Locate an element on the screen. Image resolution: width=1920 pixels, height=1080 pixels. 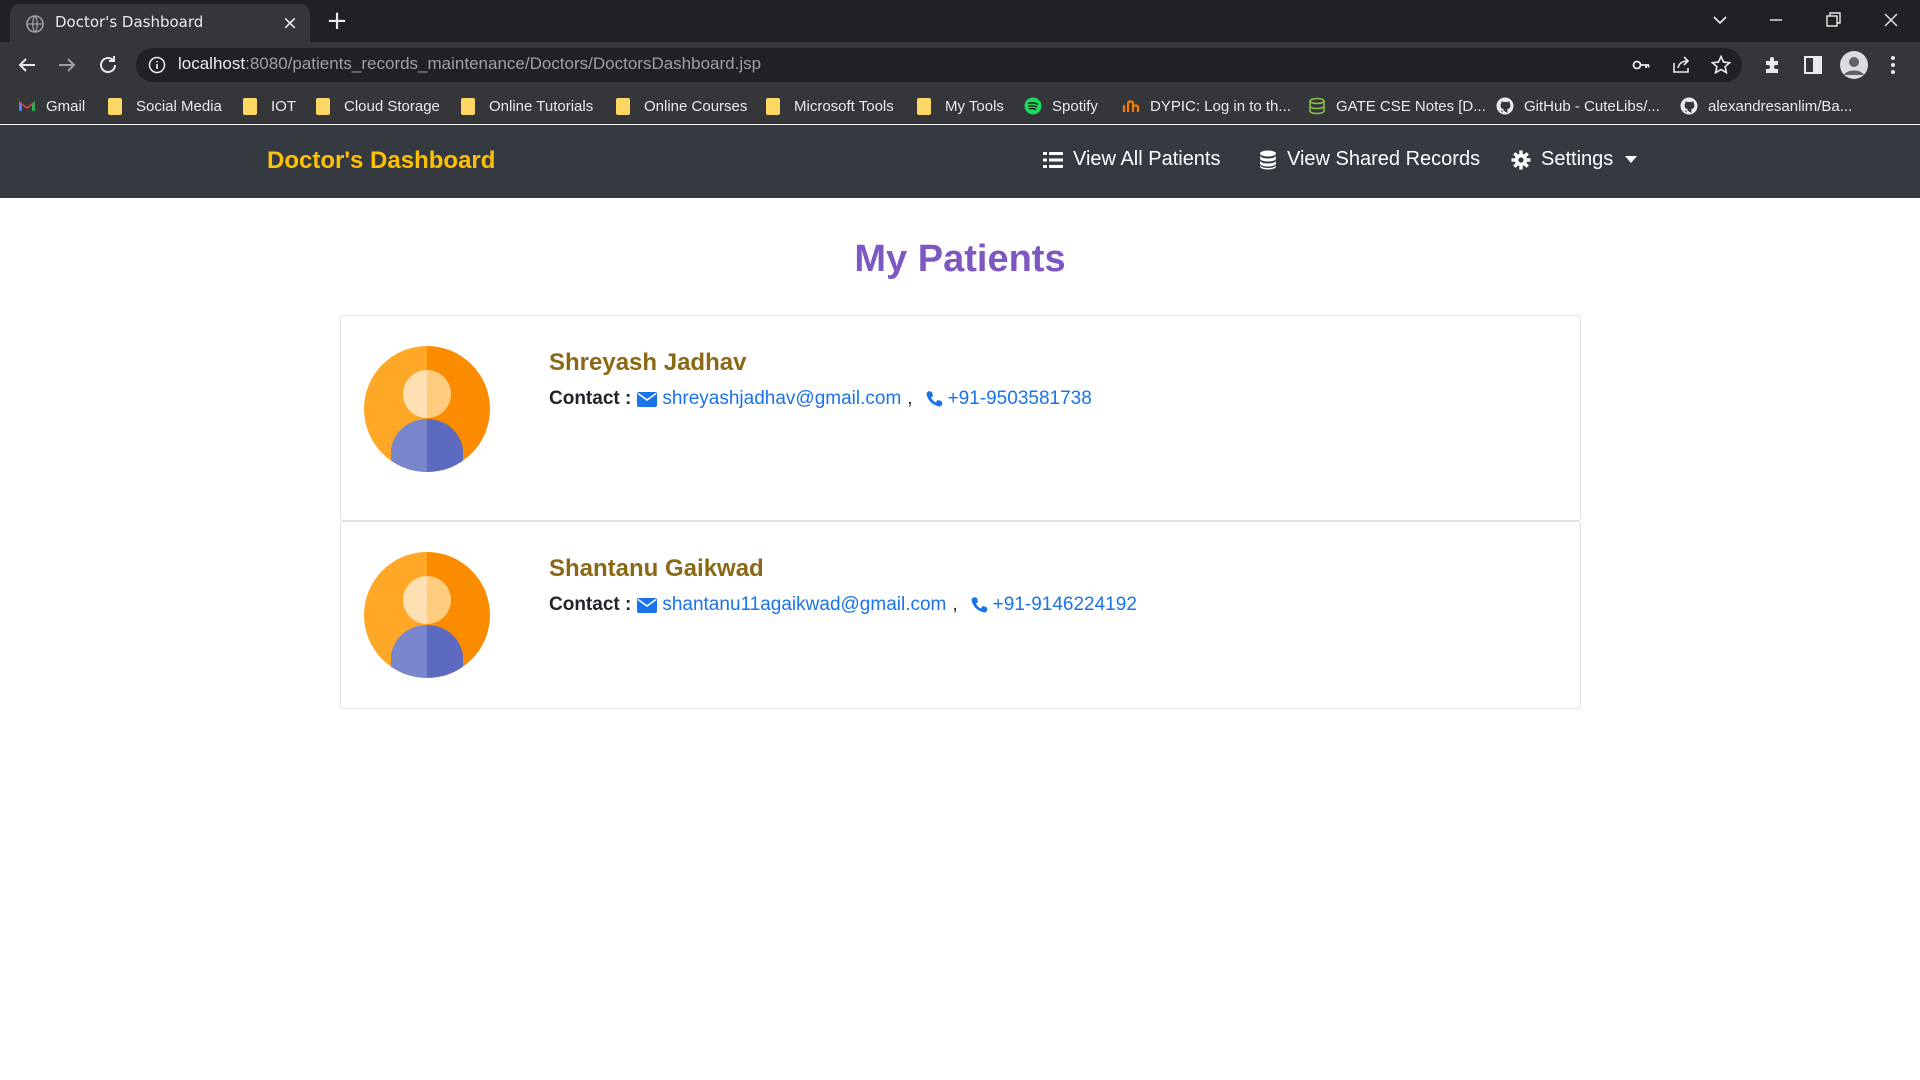
database-icon is located at coordinates (1268, 159).